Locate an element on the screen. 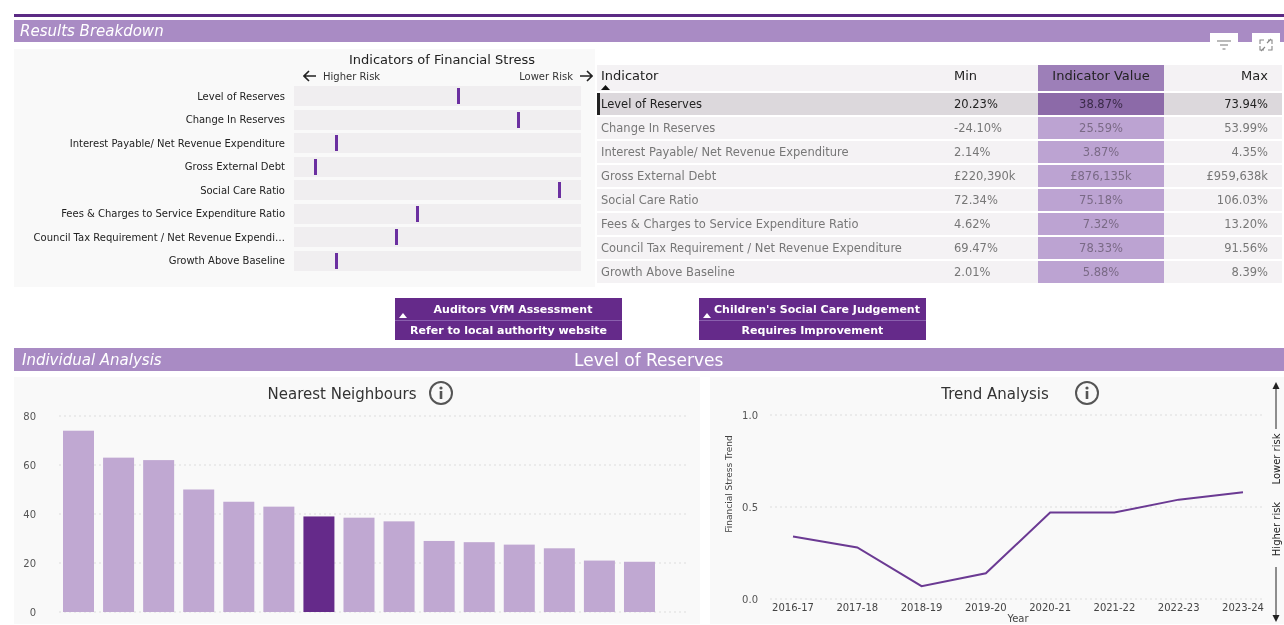  table-cell-text: £959,638k is located at coordinates (1237, 176).